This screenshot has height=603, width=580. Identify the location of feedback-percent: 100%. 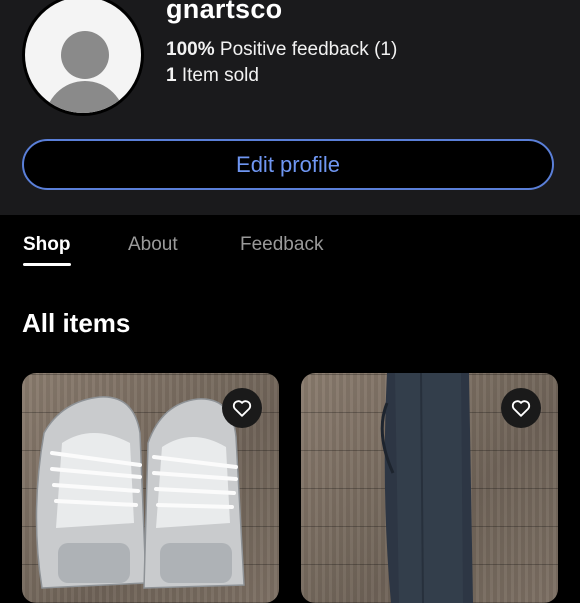
(190, 49).